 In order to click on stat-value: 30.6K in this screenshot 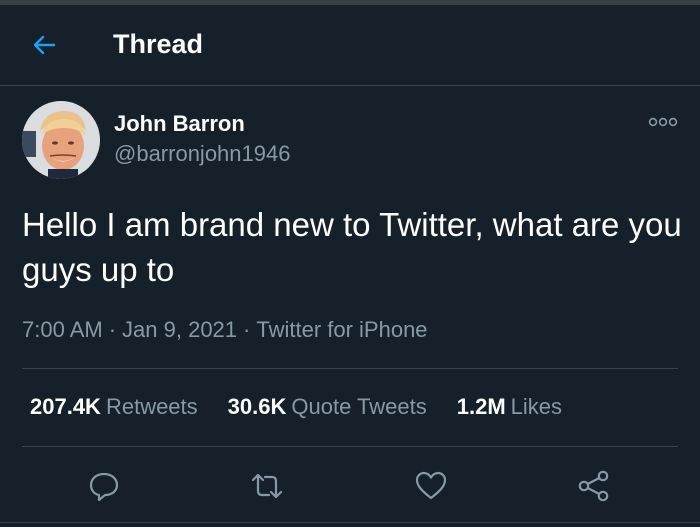, I will do `click(257, 406)`.